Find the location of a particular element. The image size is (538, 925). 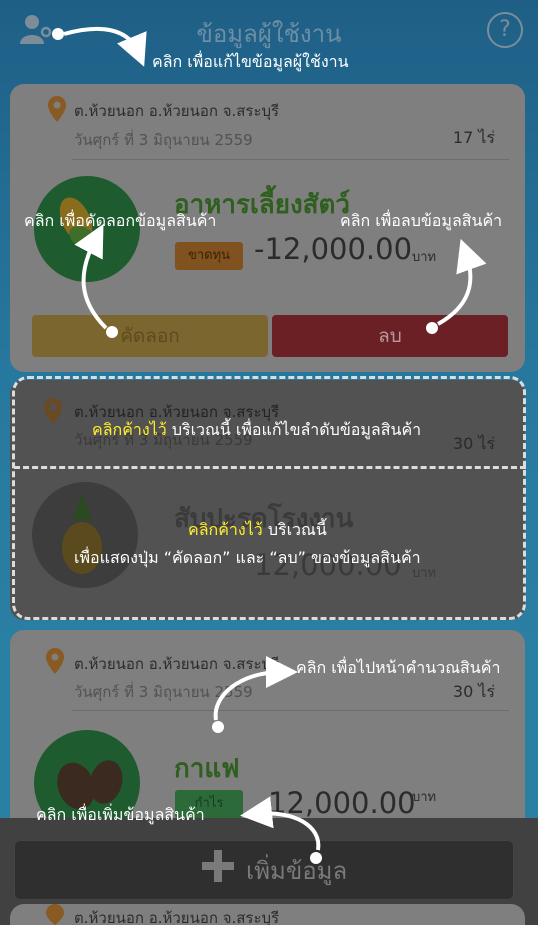

product-amount: -12,000.00 is located at coordinates (333, 249).